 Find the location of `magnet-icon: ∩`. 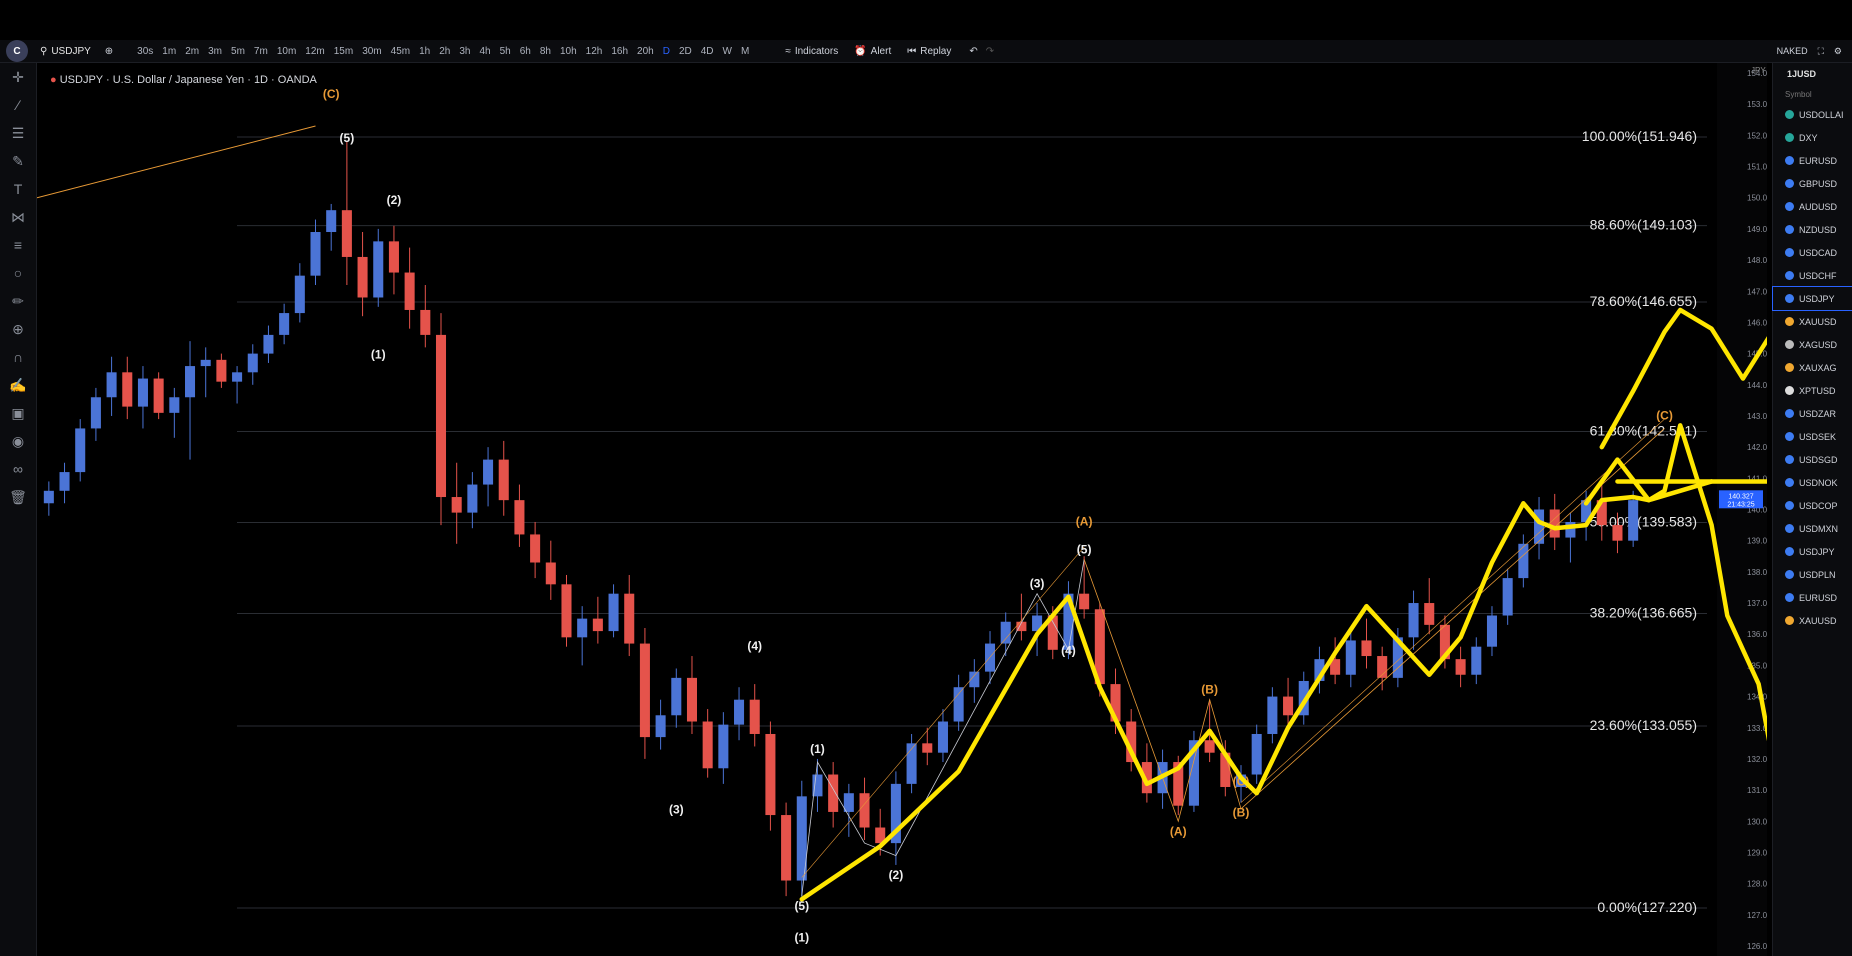

magnet-icon: ∩ is located at coordinates (18, 357).